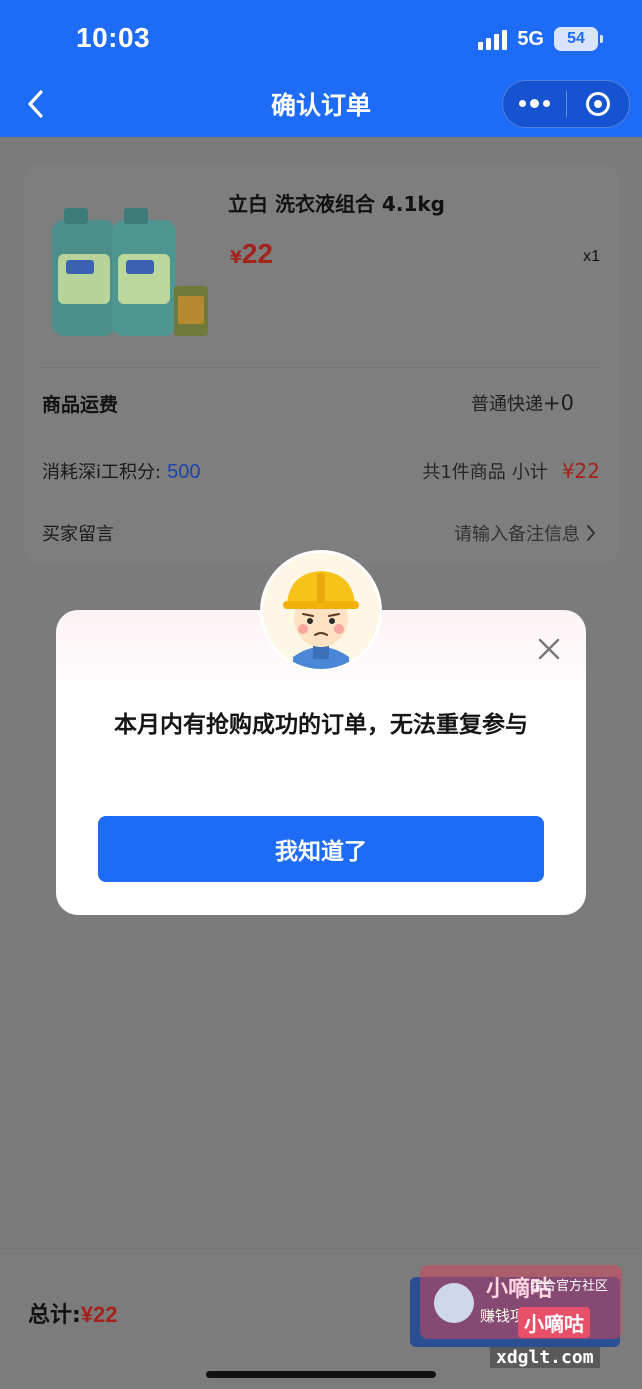 The image size is (642, 1389). I want to click on battery-icon: 54, so click(578, 39).